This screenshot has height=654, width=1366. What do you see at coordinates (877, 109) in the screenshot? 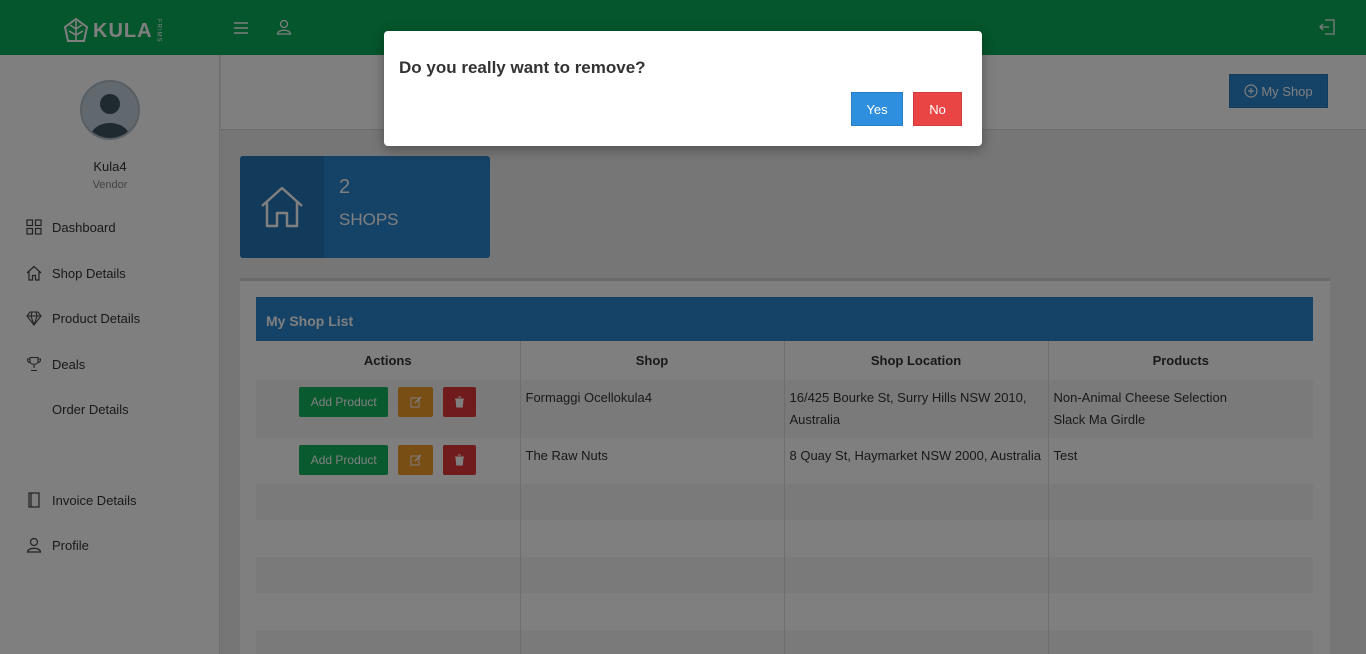
I see `yes-button: Yes` at bounding box center [877, 109].